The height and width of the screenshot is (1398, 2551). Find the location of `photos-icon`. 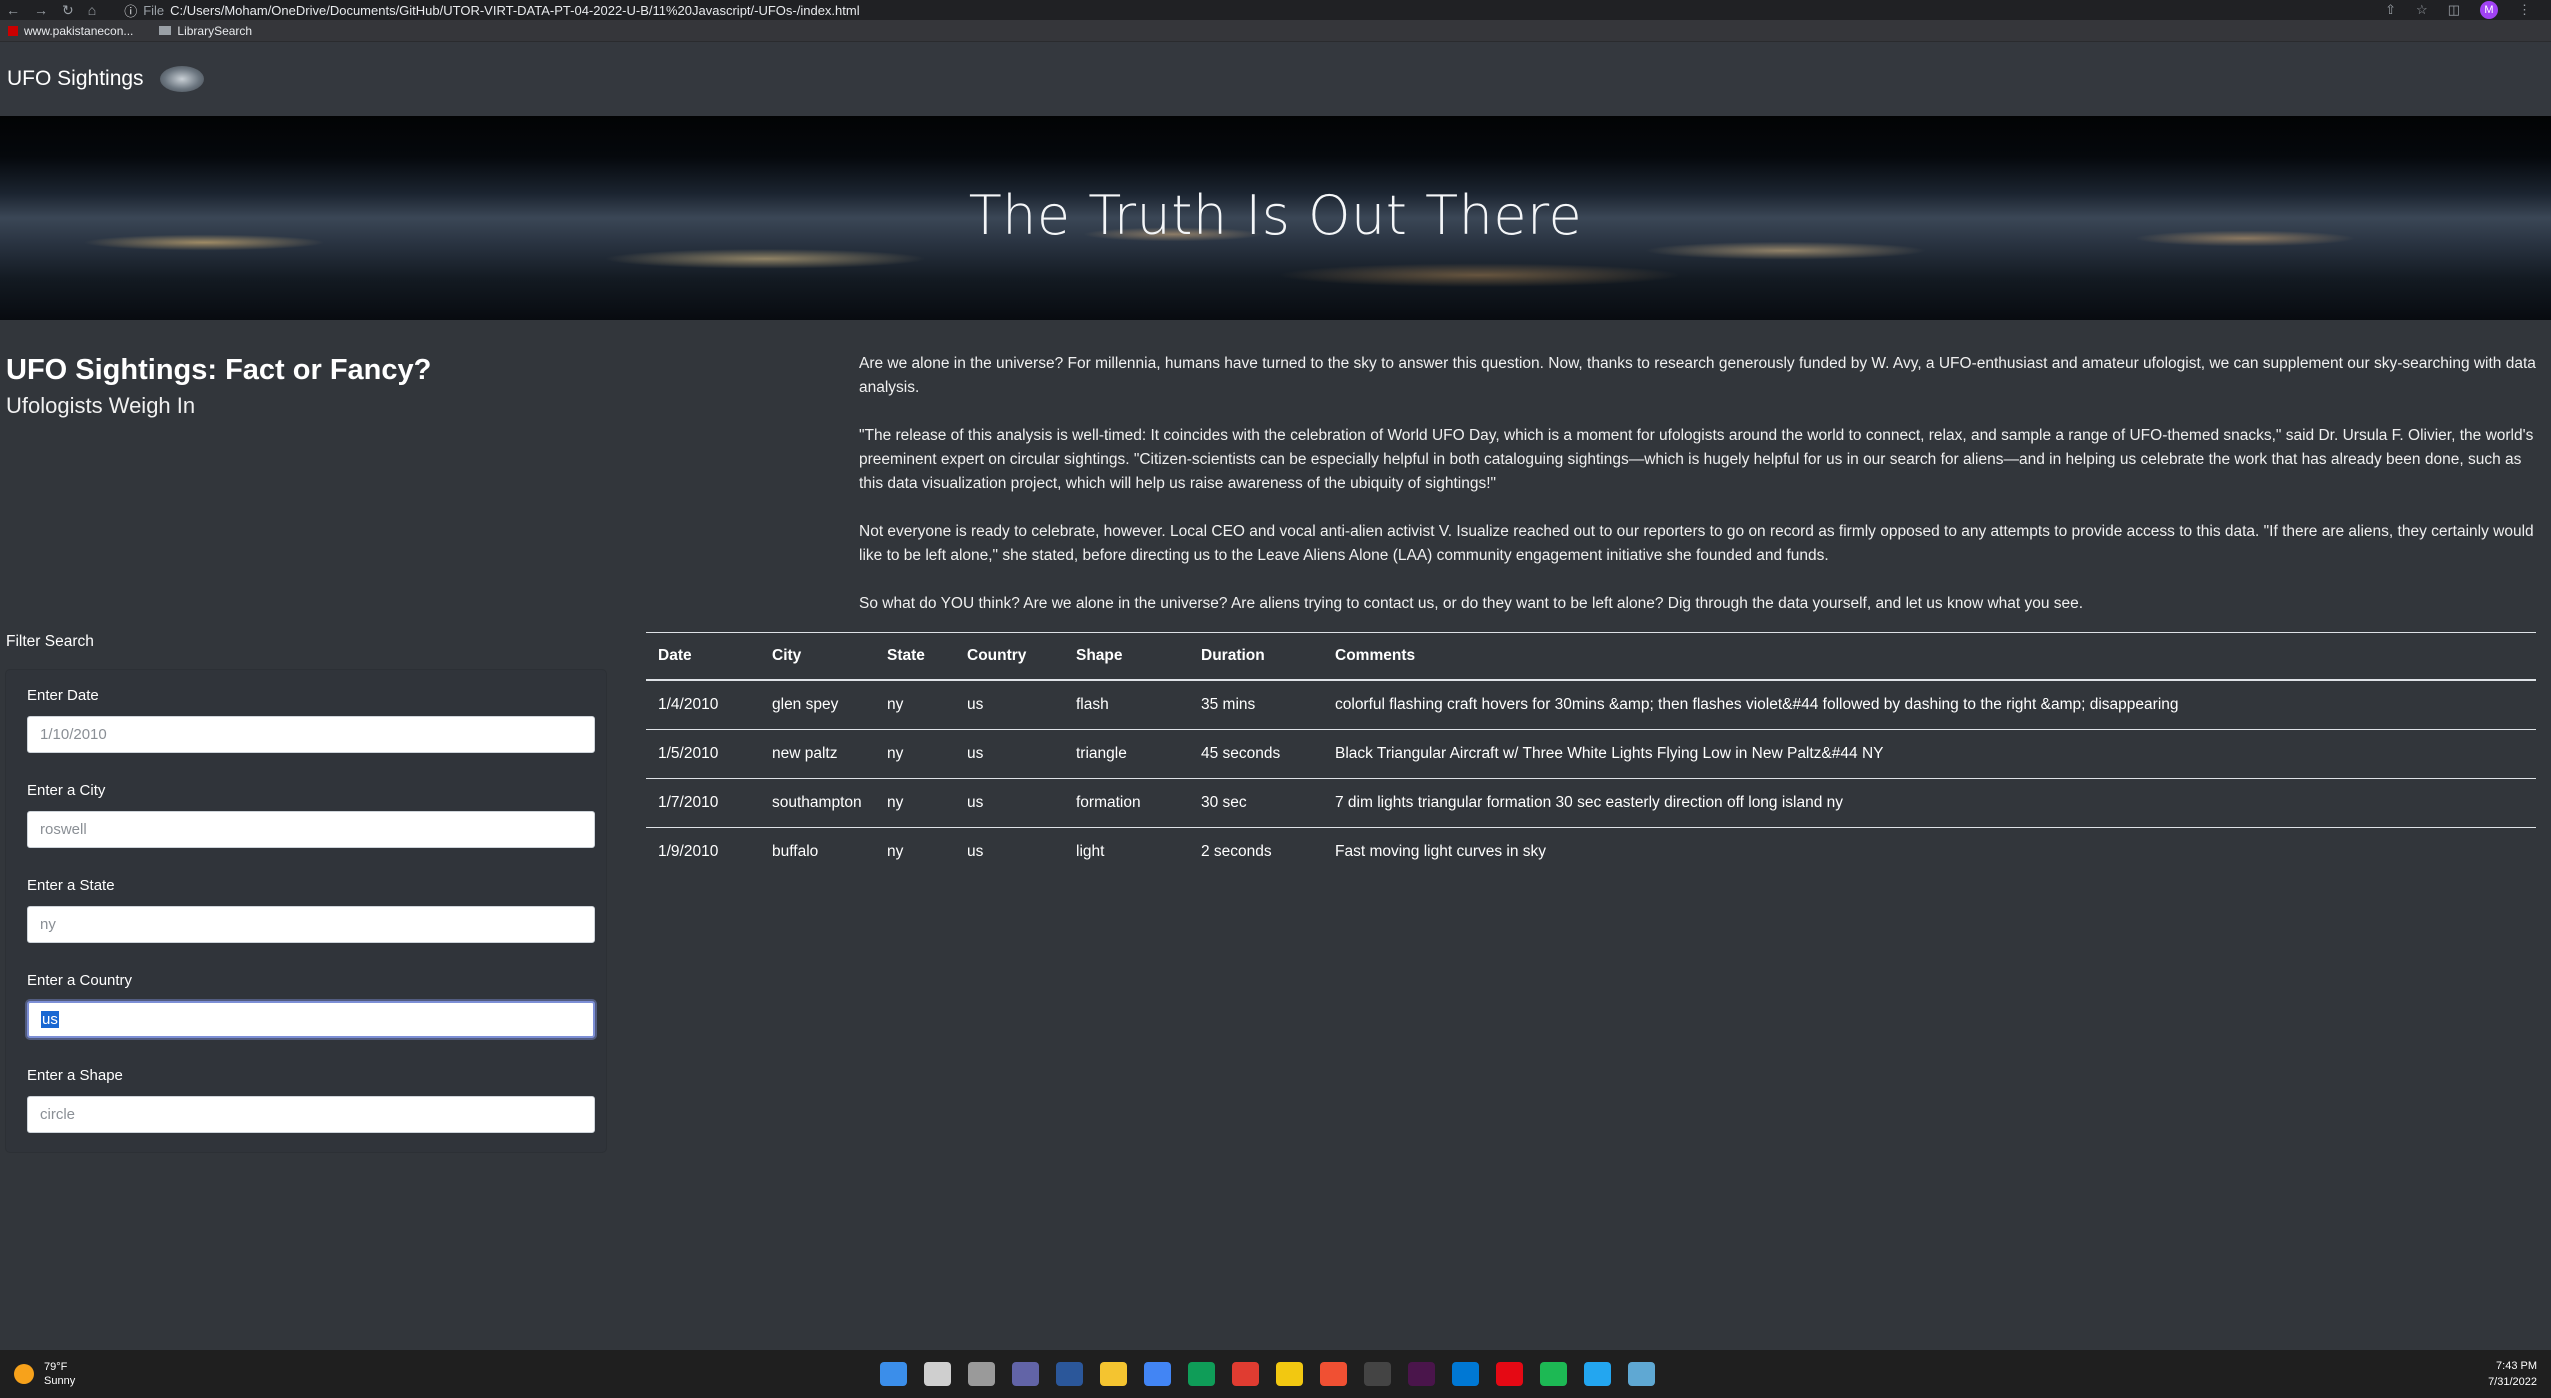

photos-icon is located at coordinates (1641, 1374).